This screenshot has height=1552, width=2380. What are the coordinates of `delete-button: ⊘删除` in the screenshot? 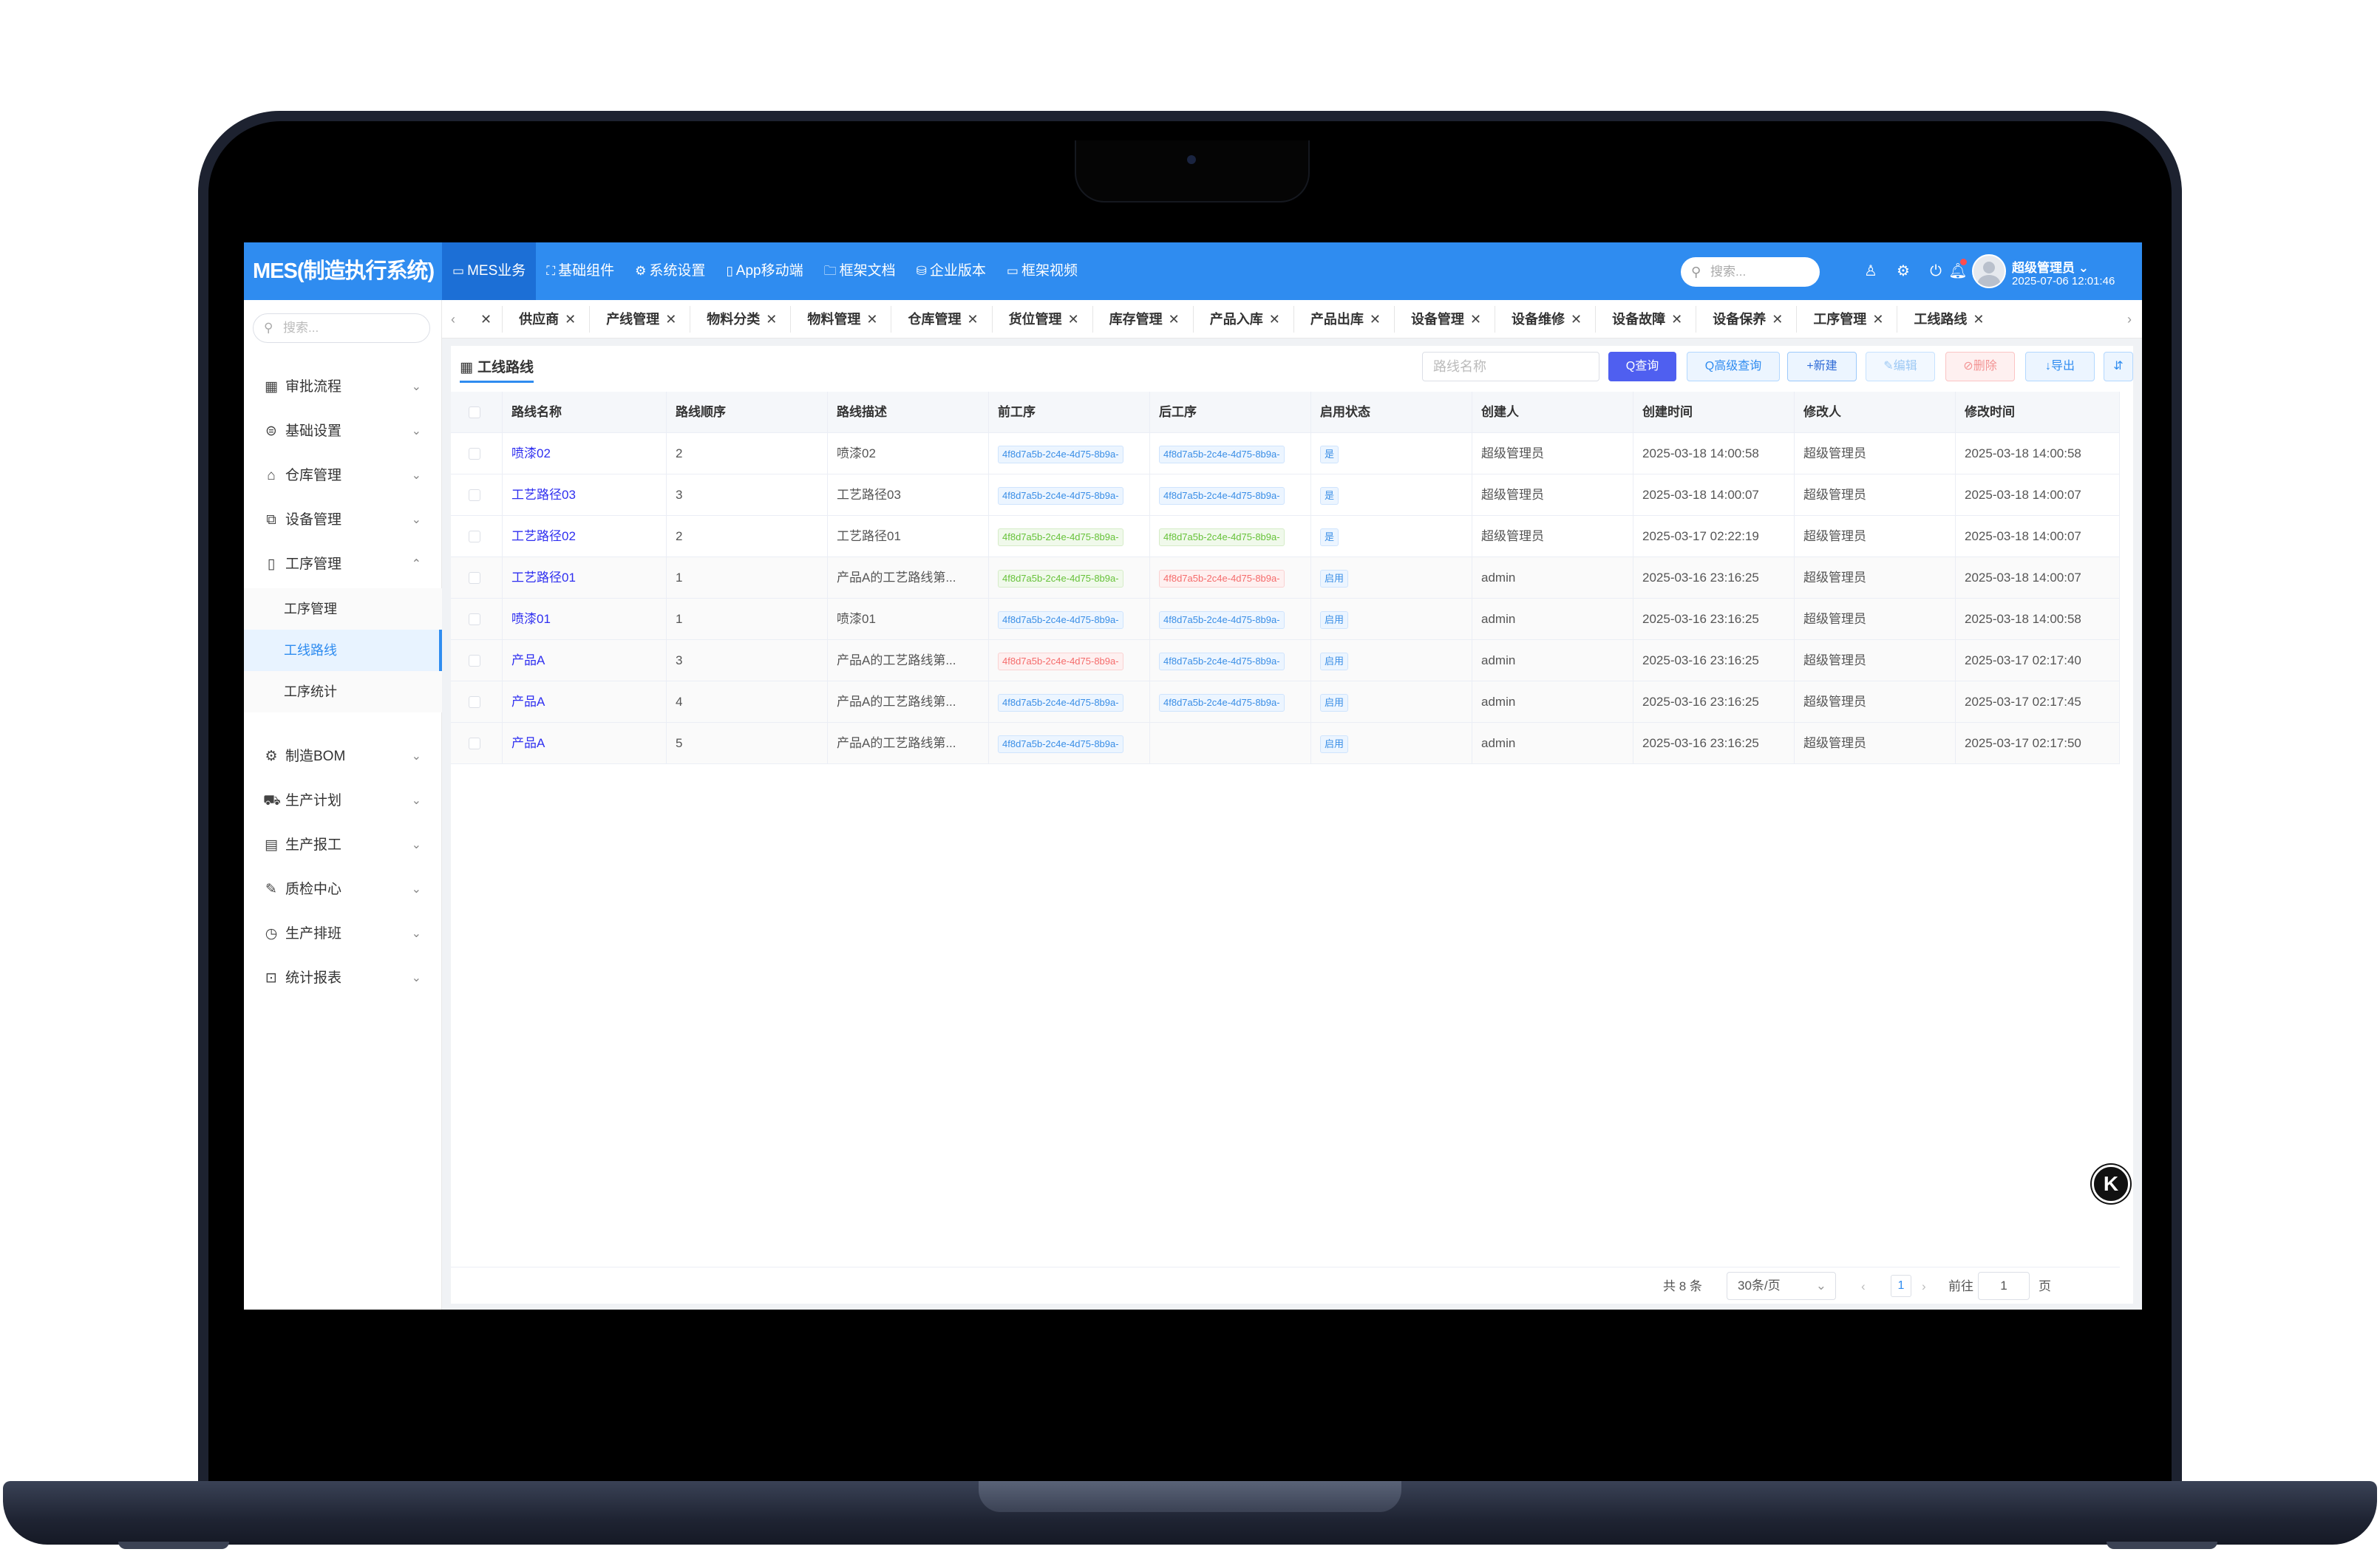 It's located at (1980, 367).